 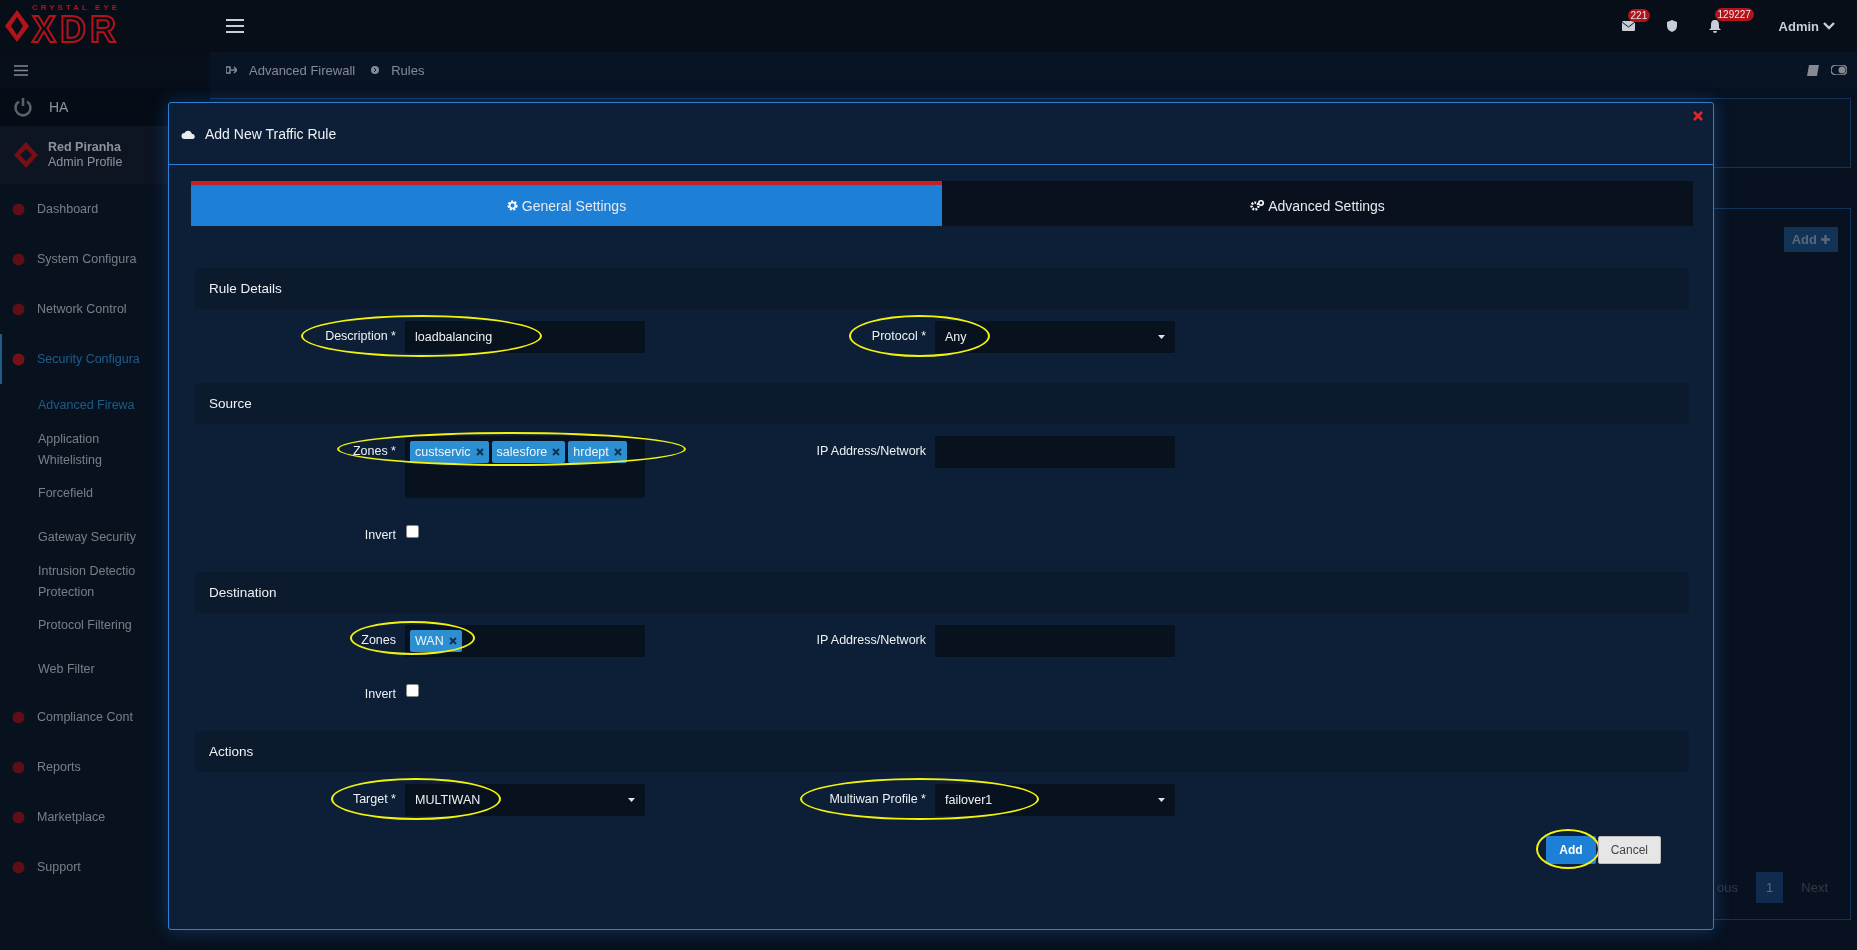 What do you see at coordinates (188, 133) in the screenshot?
I see `cloud-icon` at bounding box center [188, 133].